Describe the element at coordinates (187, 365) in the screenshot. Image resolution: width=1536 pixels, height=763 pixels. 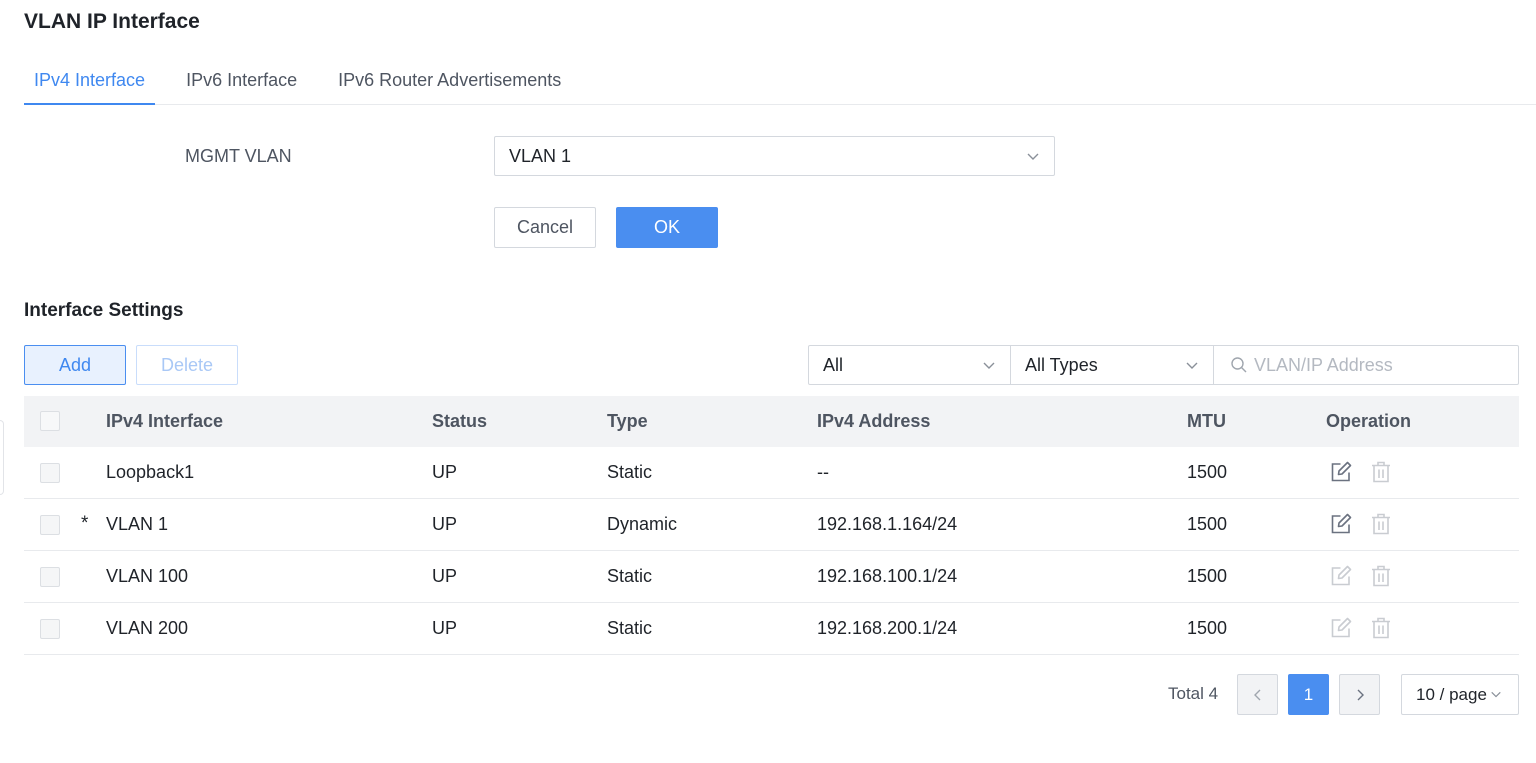
I see `delete-button: Delete` at that location.